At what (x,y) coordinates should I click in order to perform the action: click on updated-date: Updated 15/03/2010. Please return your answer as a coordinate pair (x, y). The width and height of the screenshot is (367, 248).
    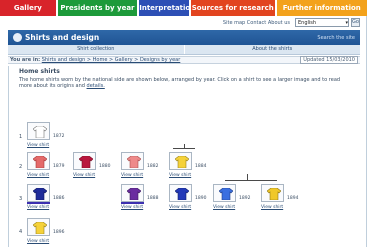
    Looking at the image, I should click on (329, 60).